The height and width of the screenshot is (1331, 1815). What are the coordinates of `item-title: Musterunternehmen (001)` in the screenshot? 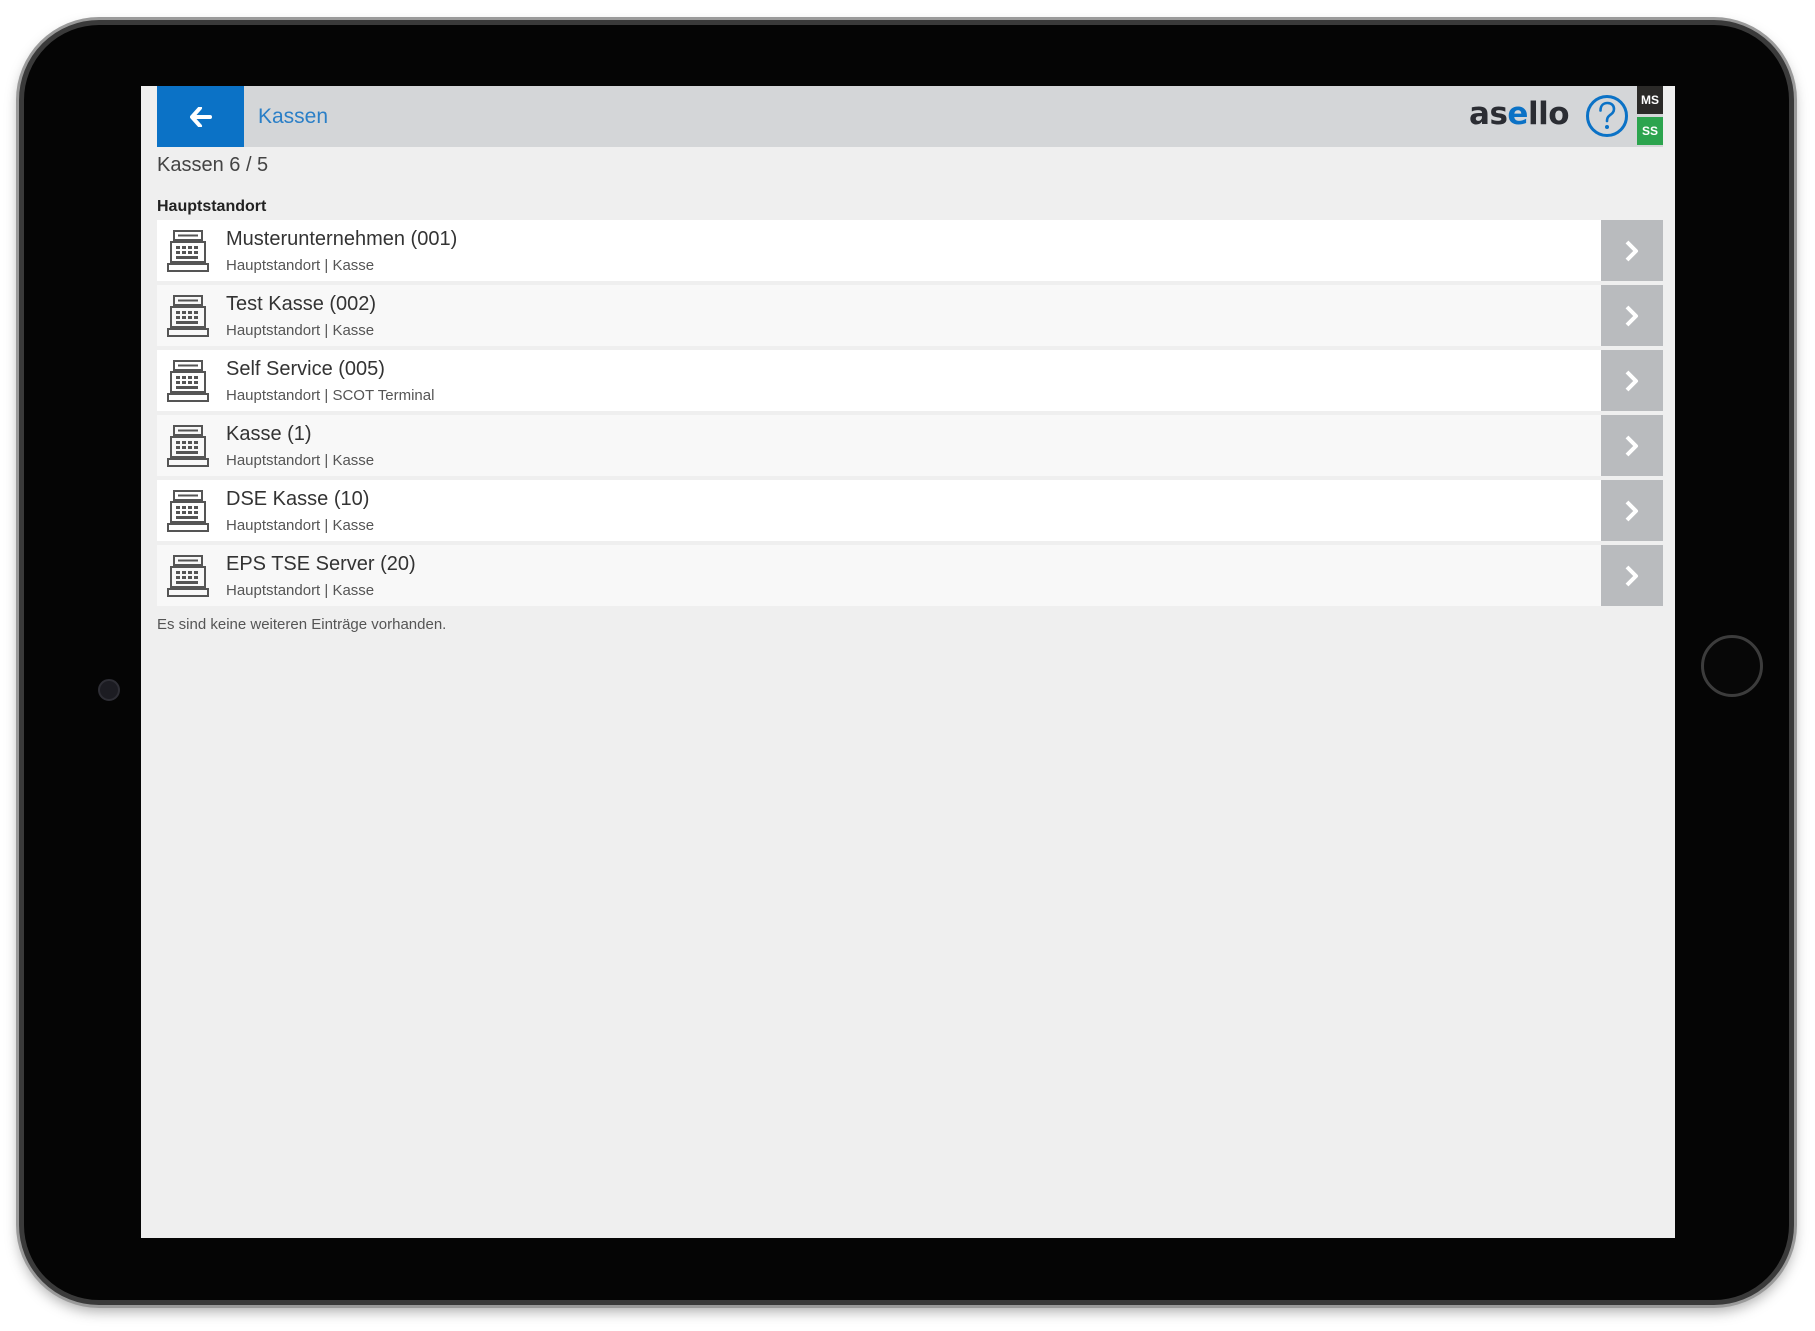 It's located at (342, 239).